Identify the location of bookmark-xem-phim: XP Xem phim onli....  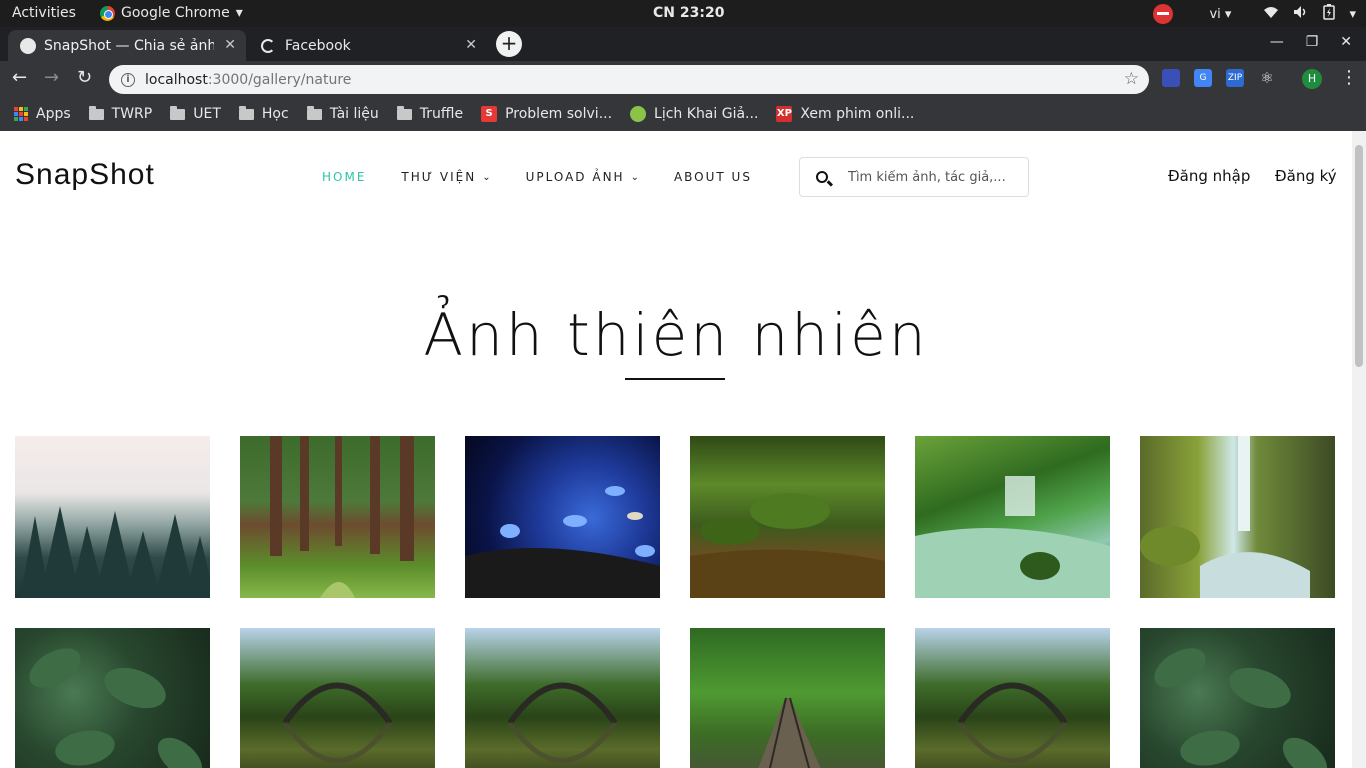
(845, 114).